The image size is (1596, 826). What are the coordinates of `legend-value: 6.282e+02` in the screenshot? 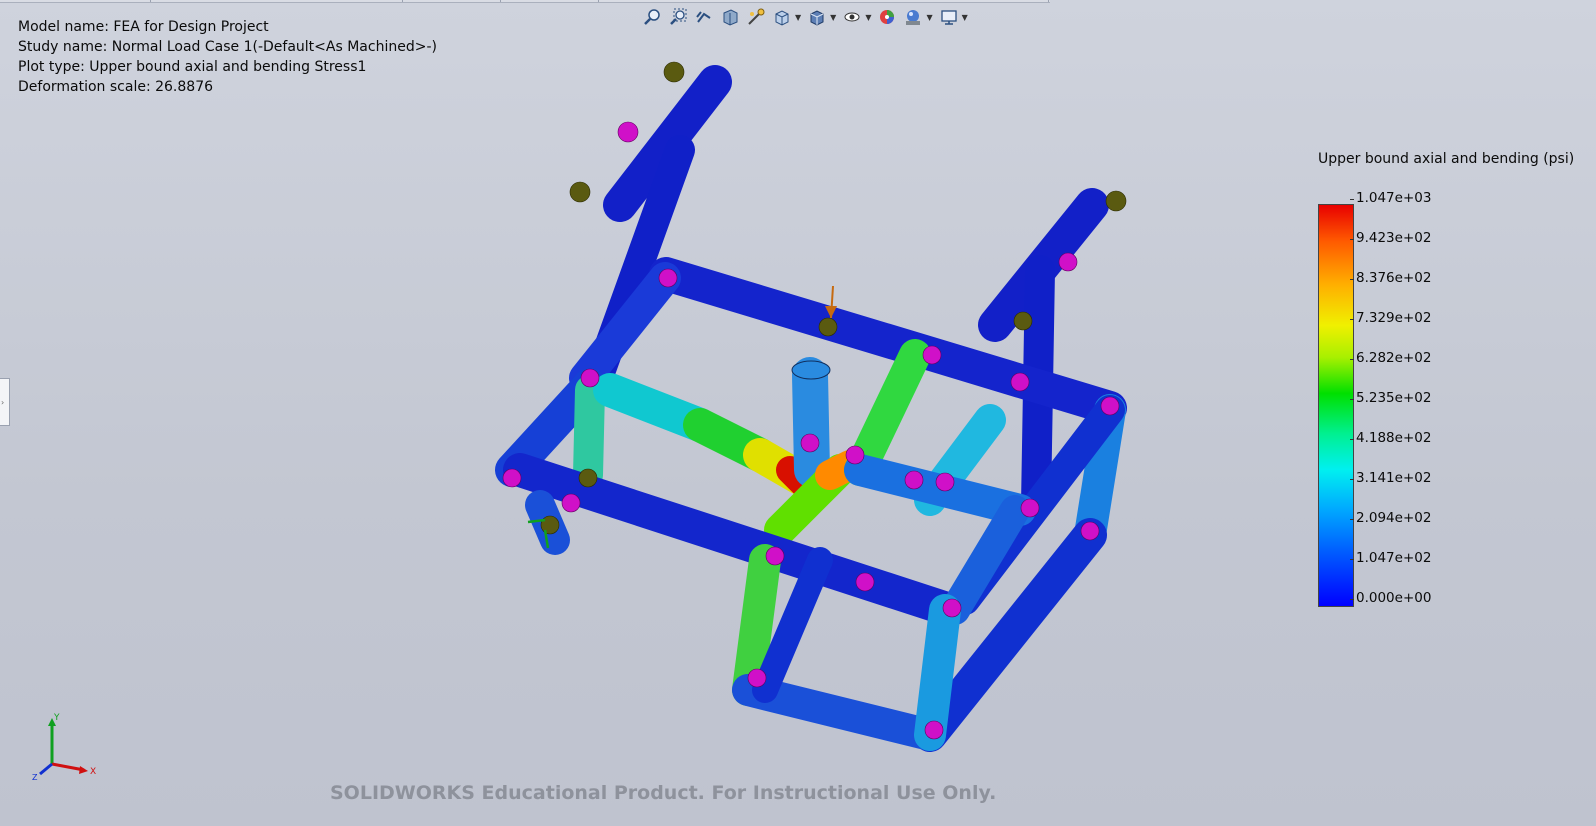 It's located at (1390, 358).